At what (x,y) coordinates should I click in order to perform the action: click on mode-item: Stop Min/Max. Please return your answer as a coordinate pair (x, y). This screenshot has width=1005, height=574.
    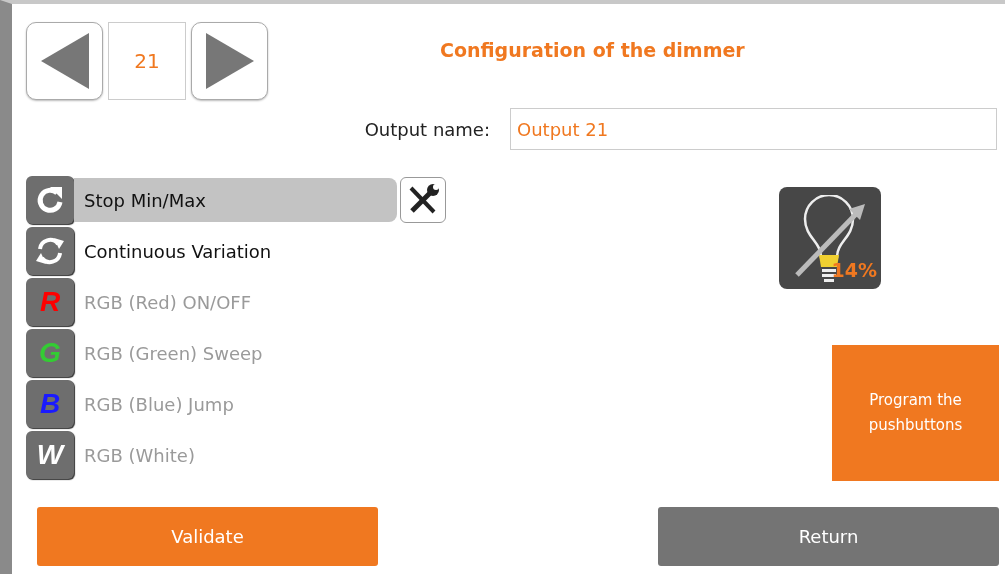
    Looking at the image, I should click on (235, 200).